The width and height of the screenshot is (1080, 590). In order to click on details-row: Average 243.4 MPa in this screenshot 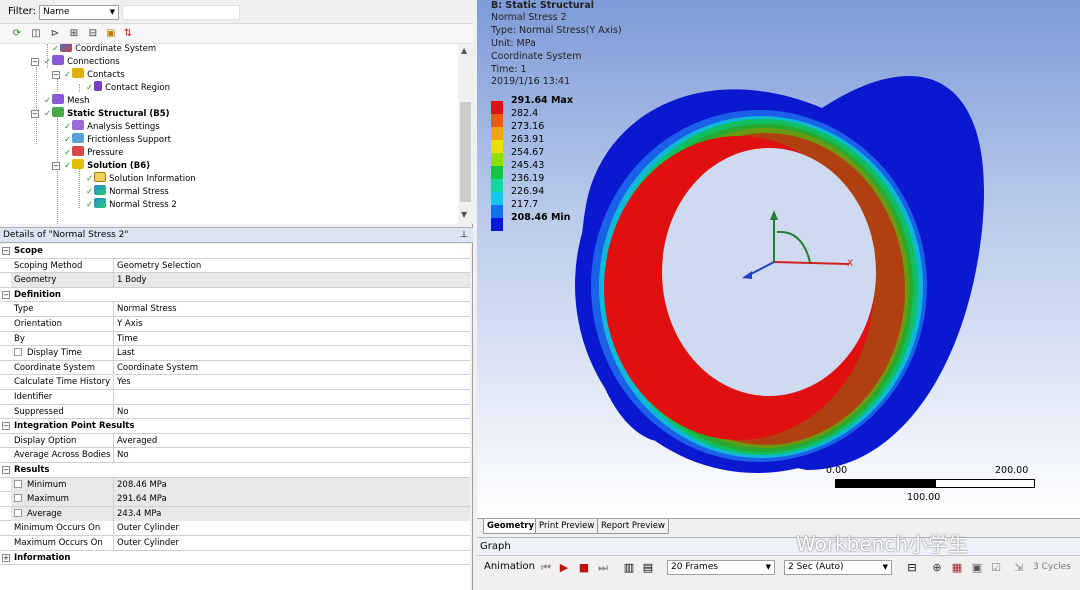, I will do `click(235, 514)`.